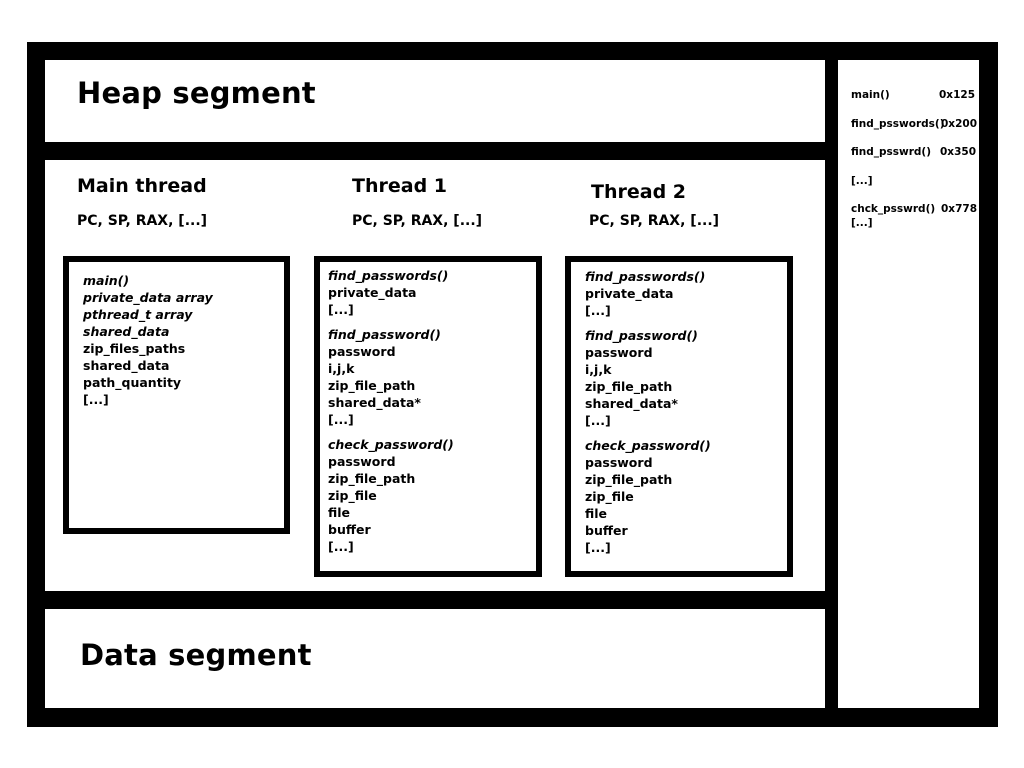 Image resolution: width=1024 pixels, height=768 pixels. What do you see at coordinates (957, 95) in the screenshot?
I see `symbol-address: 0x125` at bounding box center [957, 95].